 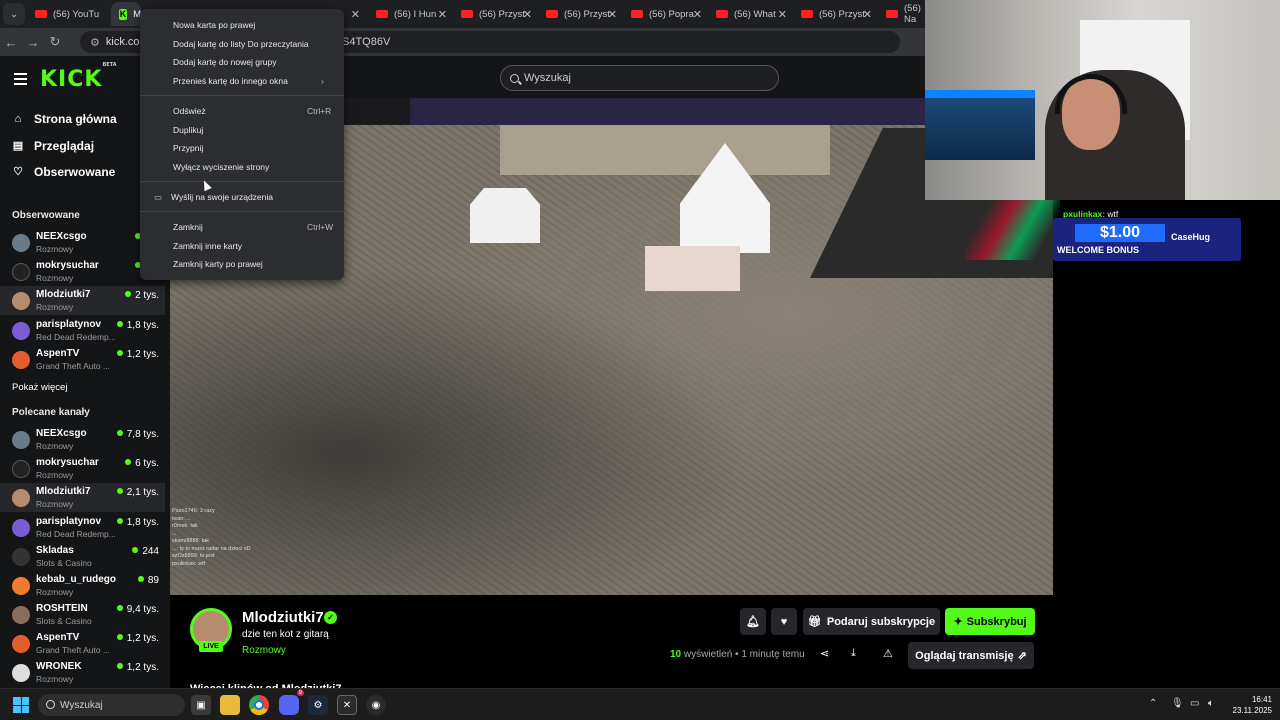 What do you see at coordinates (82, 556) in the screenshot?
I see `recommended-channel: Skladas Slots & Casino 244` at bounding box center [82, 556].